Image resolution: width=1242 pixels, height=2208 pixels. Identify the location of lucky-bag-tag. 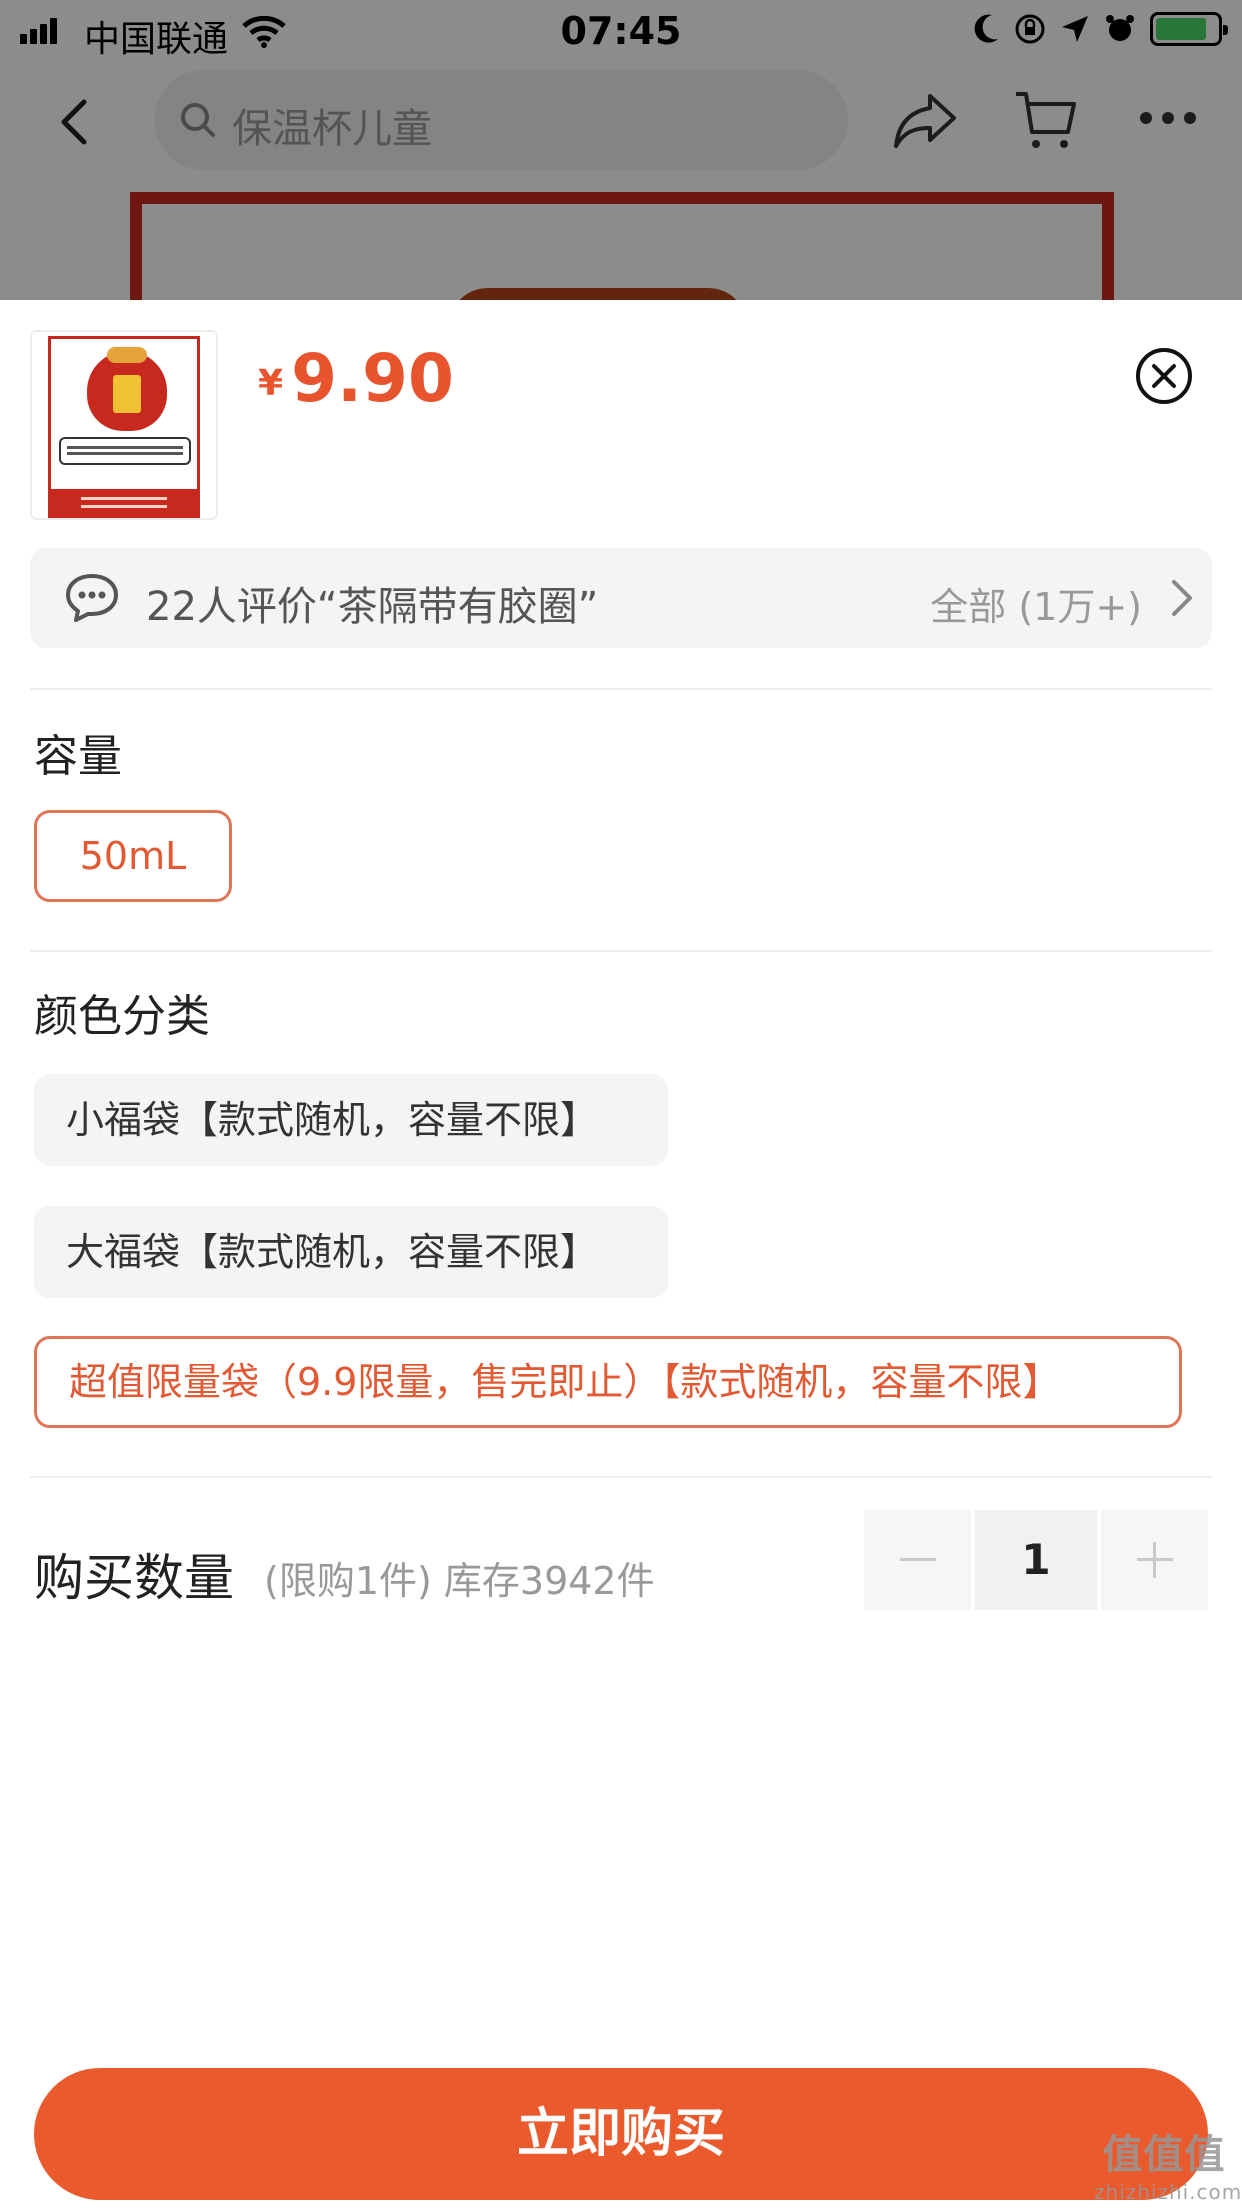
(127, 394).